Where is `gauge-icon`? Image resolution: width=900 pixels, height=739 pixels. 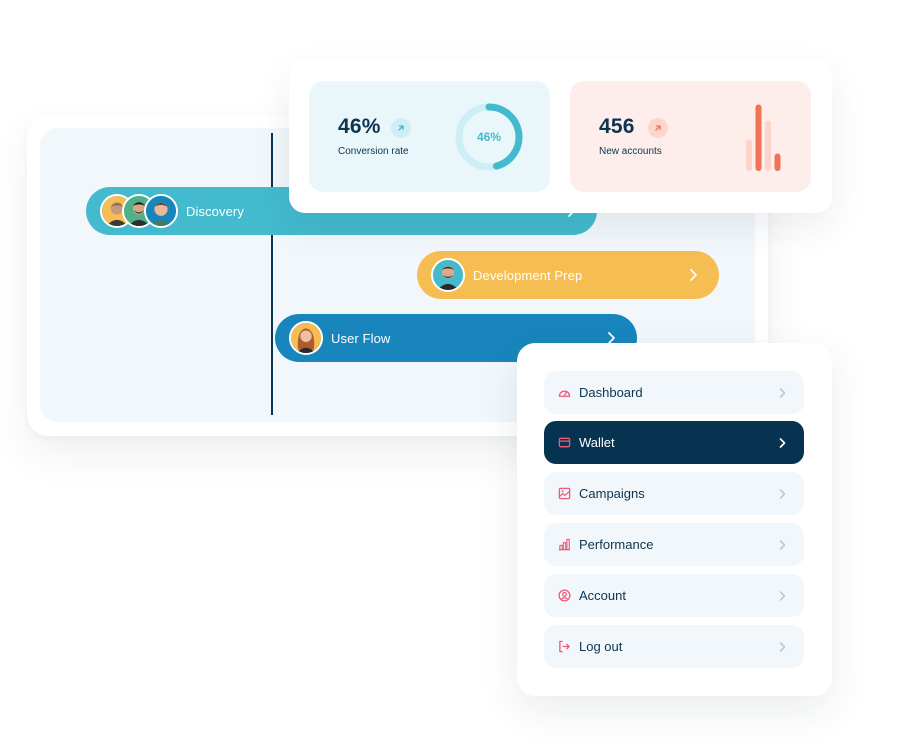
gauge-icon is located at coordinates (564, 392).